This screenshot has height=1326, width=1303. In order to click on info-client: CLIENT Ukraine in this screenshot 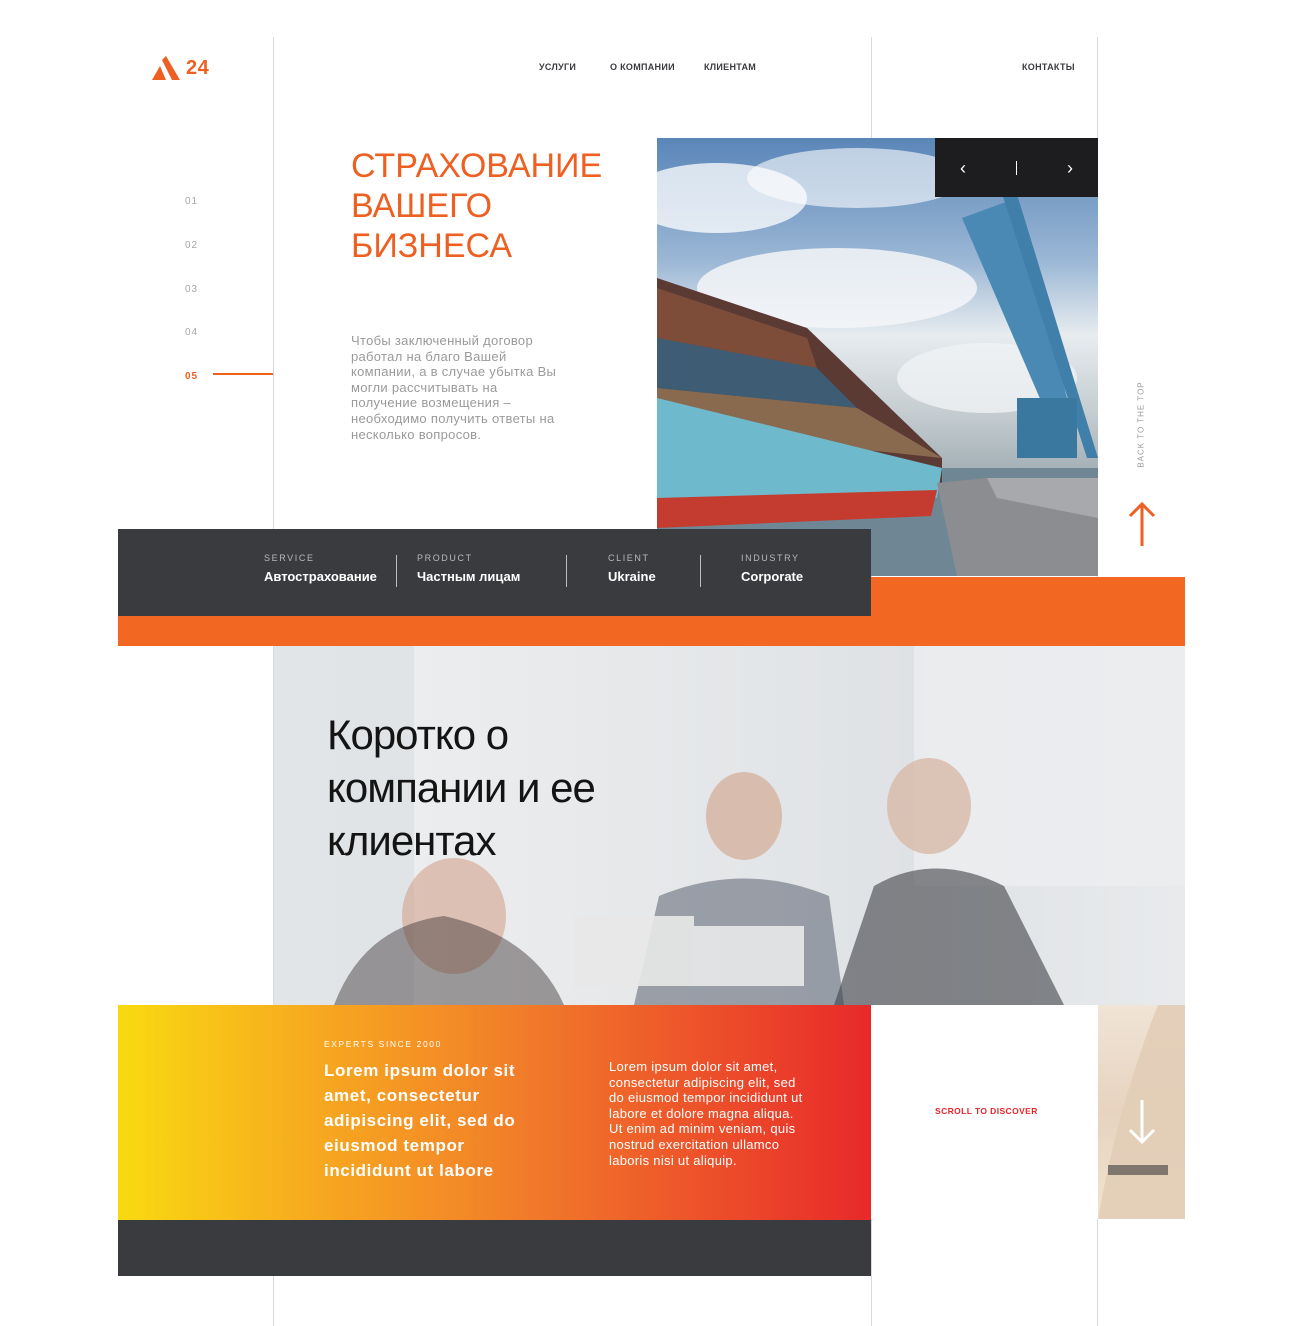, I will do `click(632, 568)`.